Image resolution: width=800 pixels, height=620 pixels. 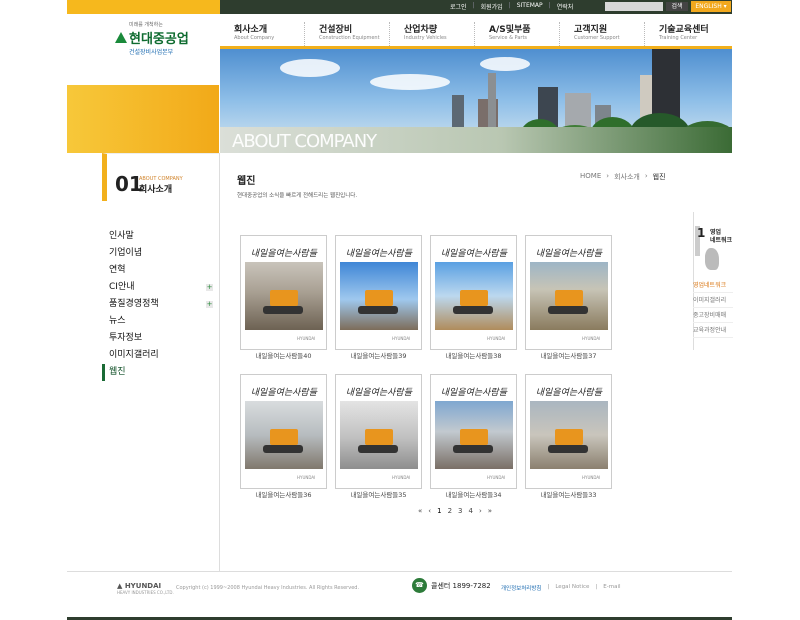 I want to click on page-4: 4, so click(x=471, y=511).